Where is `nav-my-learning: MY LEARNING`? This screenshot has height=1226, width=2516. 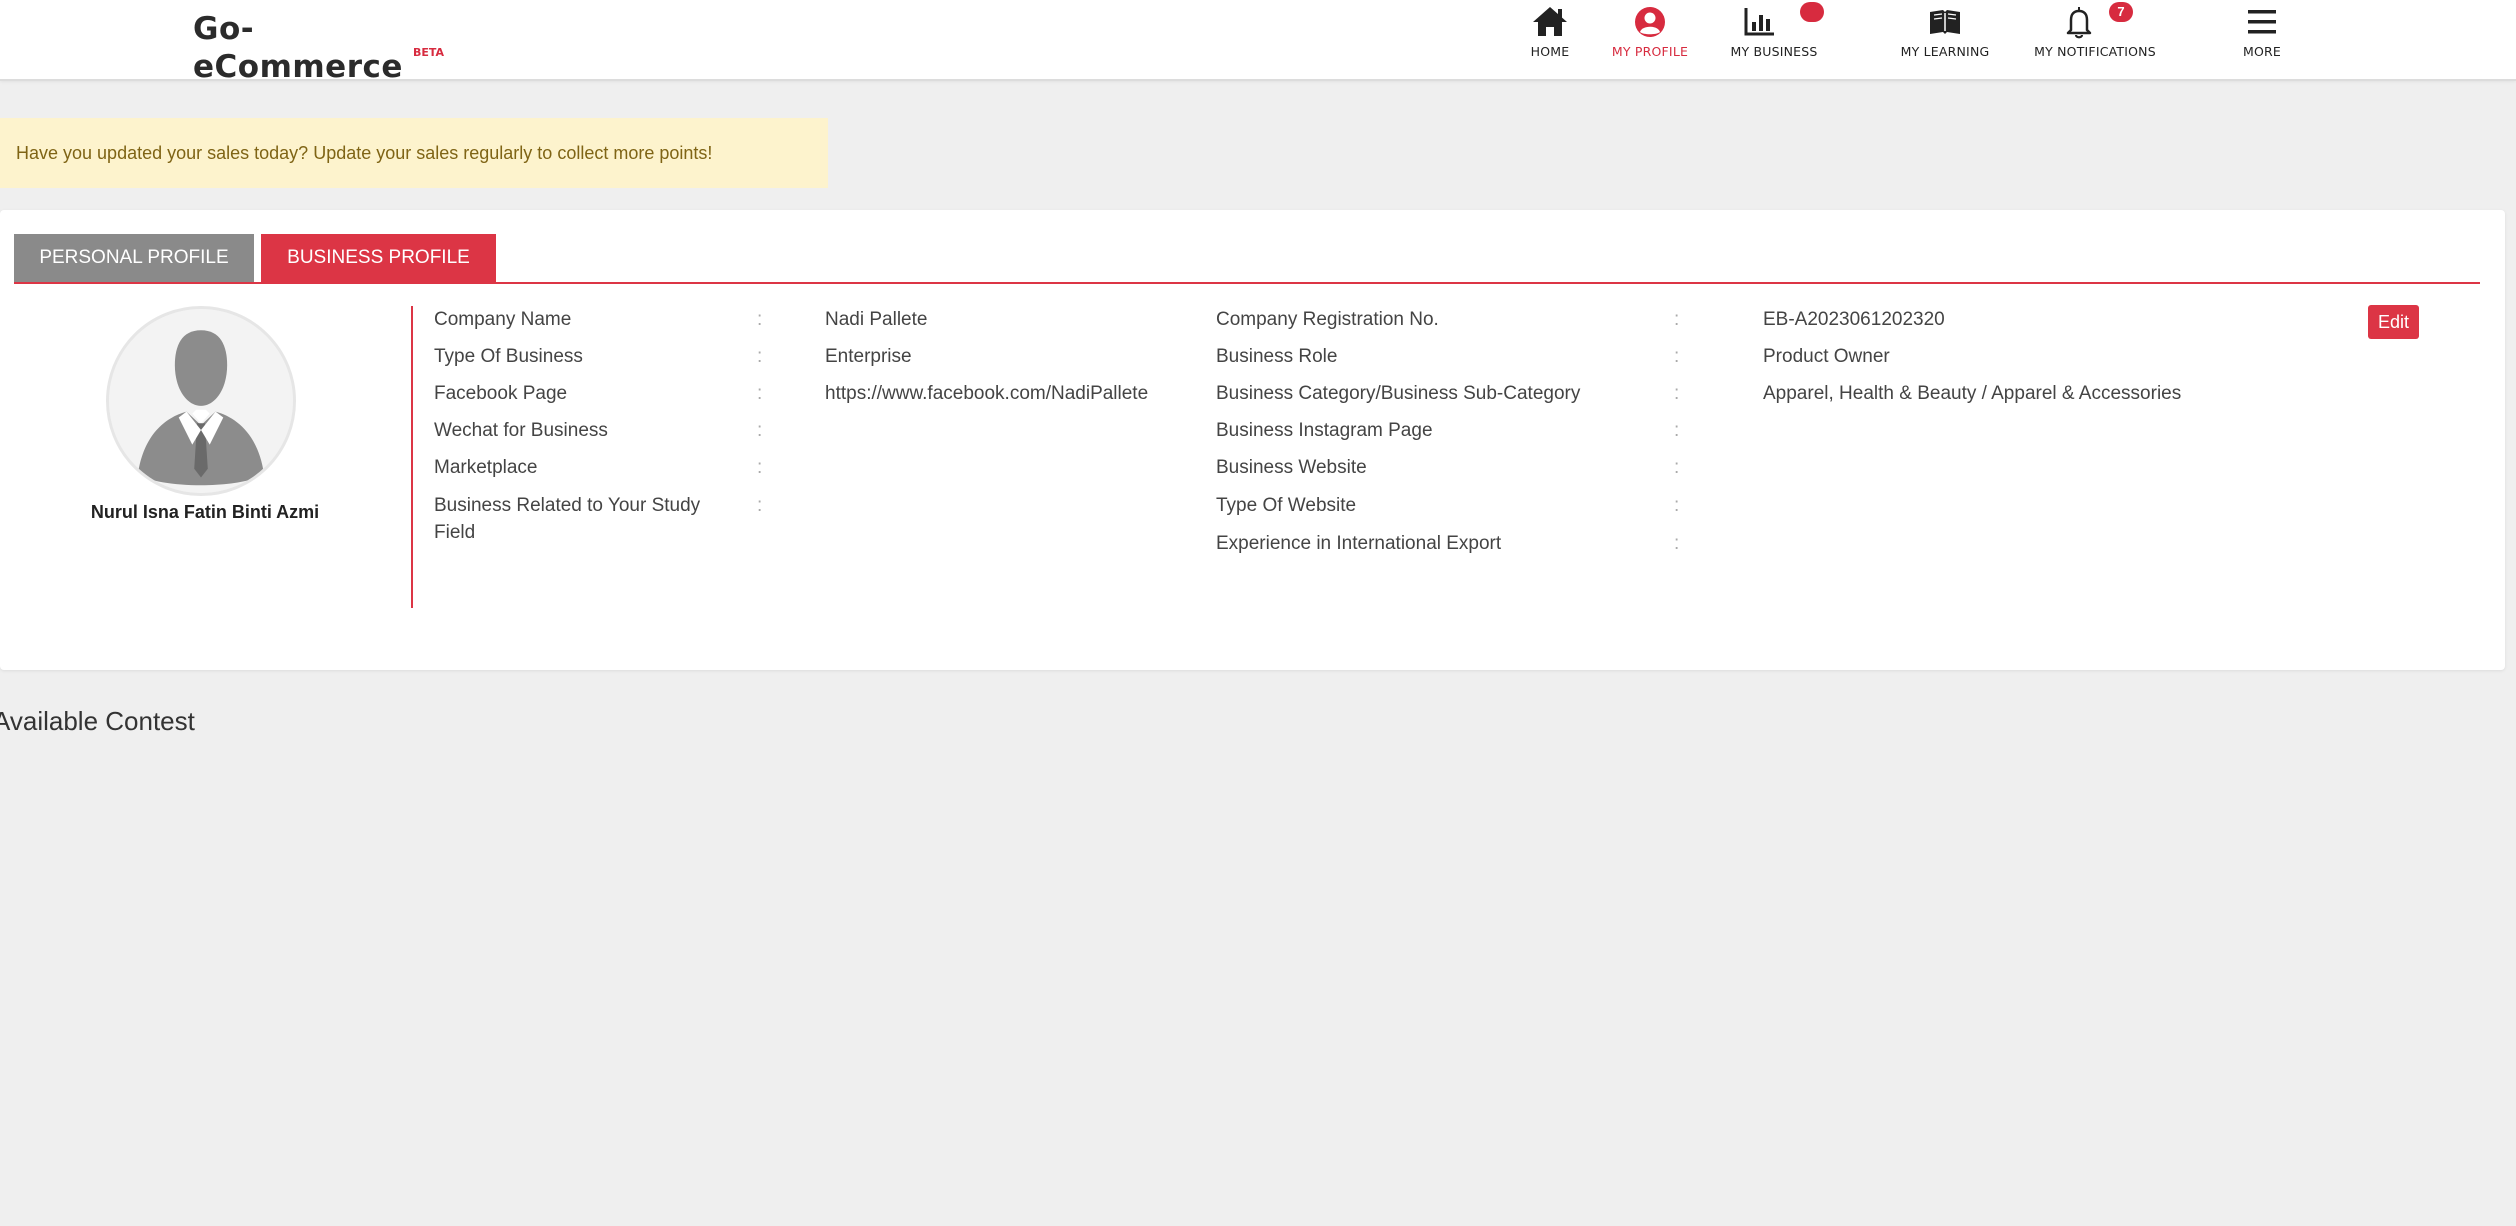 nav-my-learning: MY LEARNING is located at coordinates (1945, 39).